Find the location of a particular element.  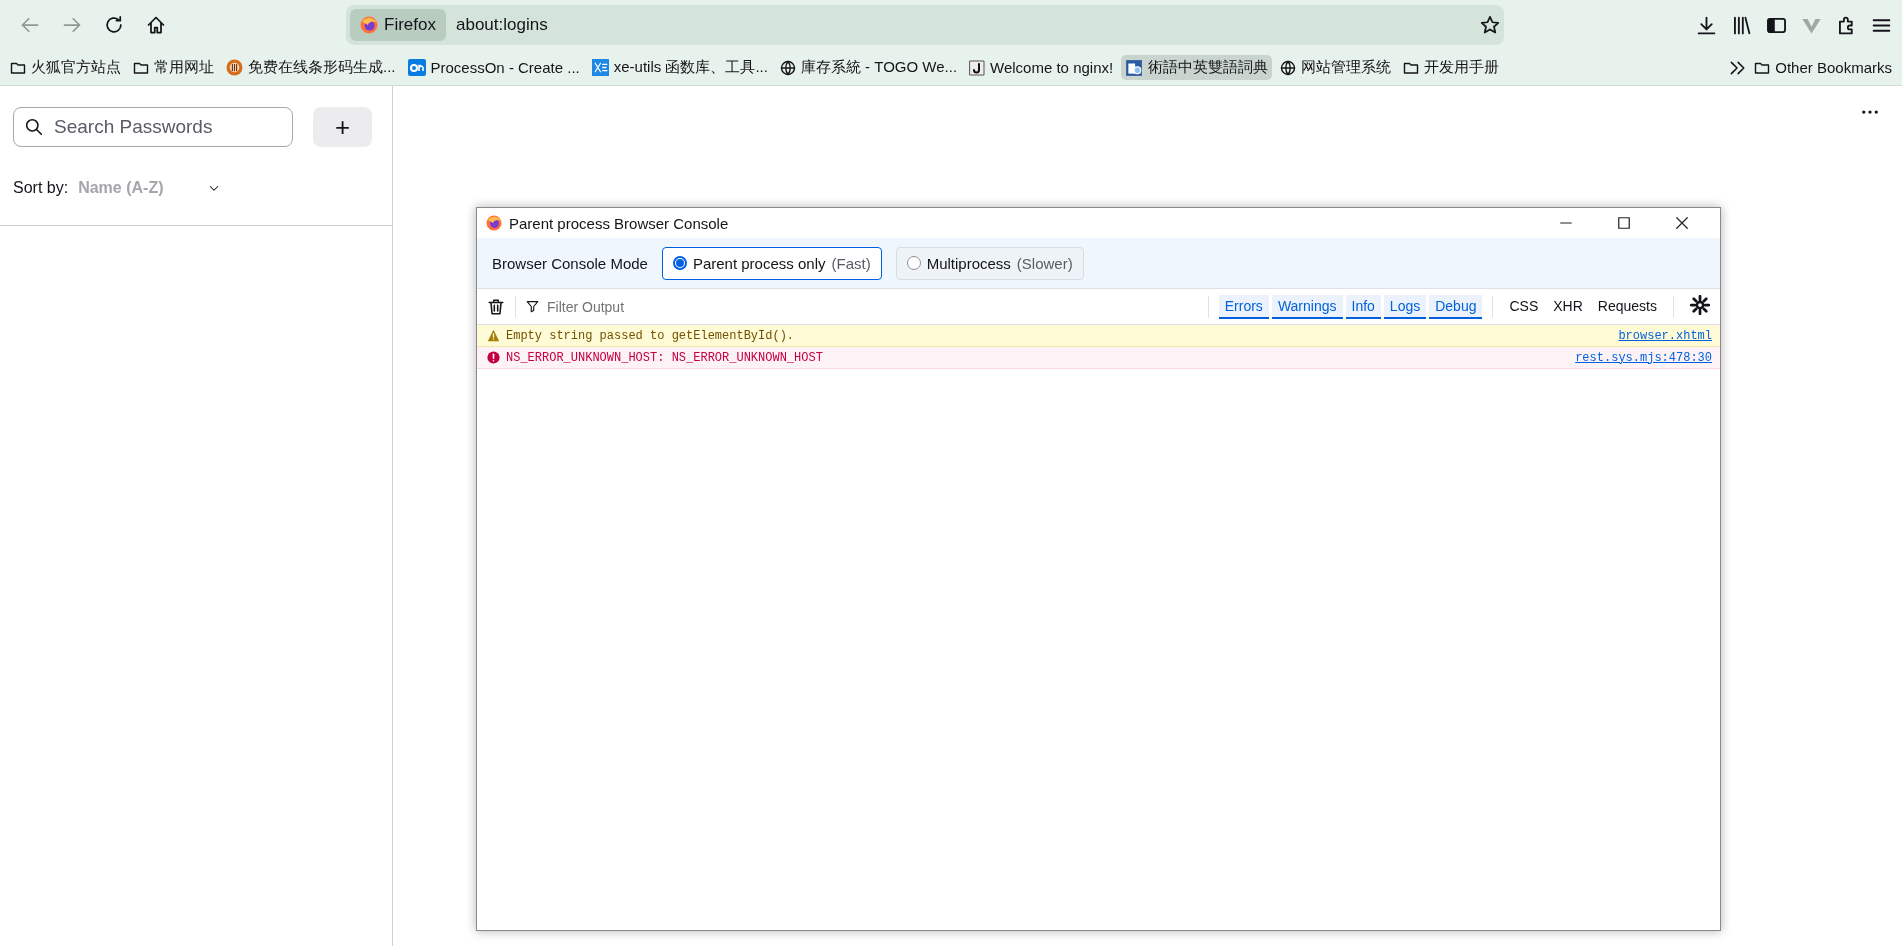

close-icon is located at coordinates (1682, 223).